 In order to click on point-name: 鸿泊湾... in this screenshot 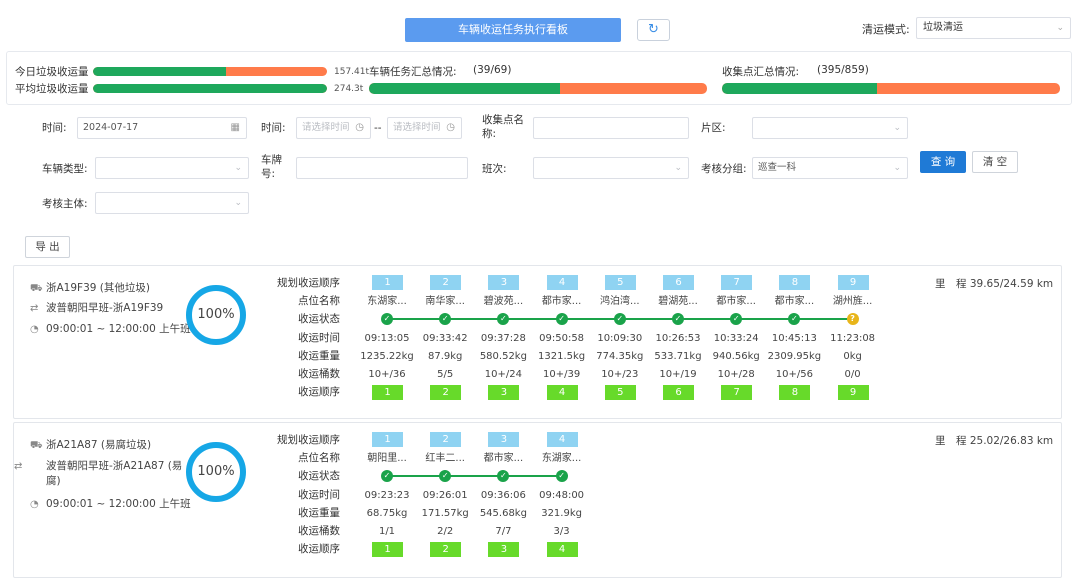, I will do `click(620, 301)`.